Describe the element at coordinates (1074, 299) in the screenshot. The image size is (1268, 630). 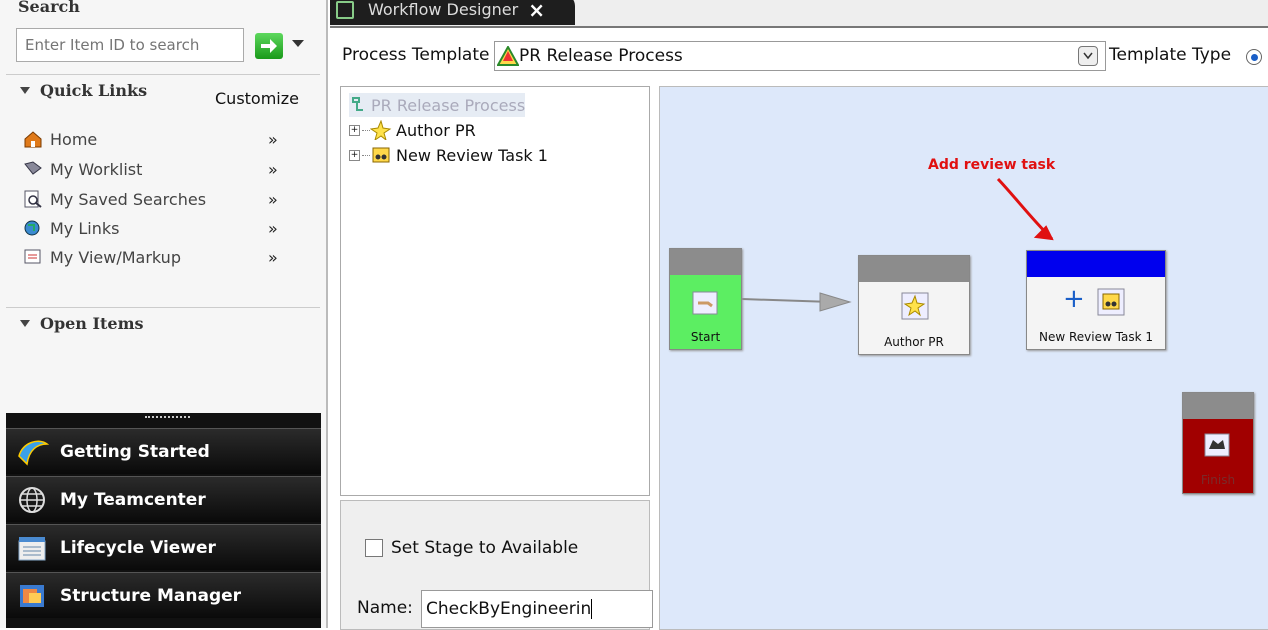
I see `add-icon: +` at that location.